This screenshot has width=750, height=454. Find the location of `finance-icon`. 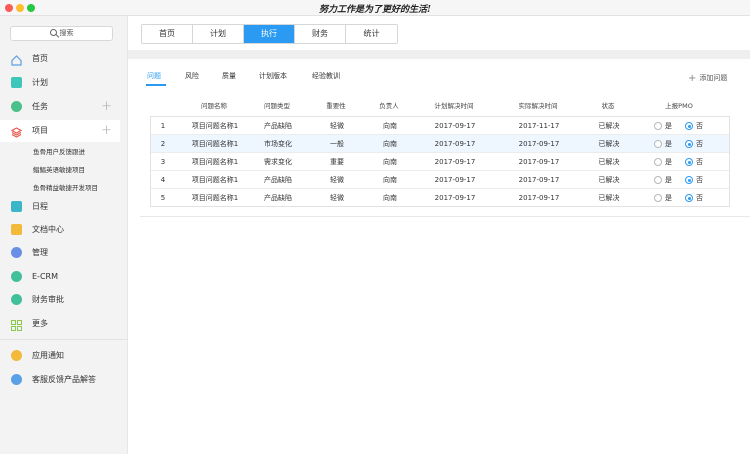

finance-icon is located at coordinates (16, 299).